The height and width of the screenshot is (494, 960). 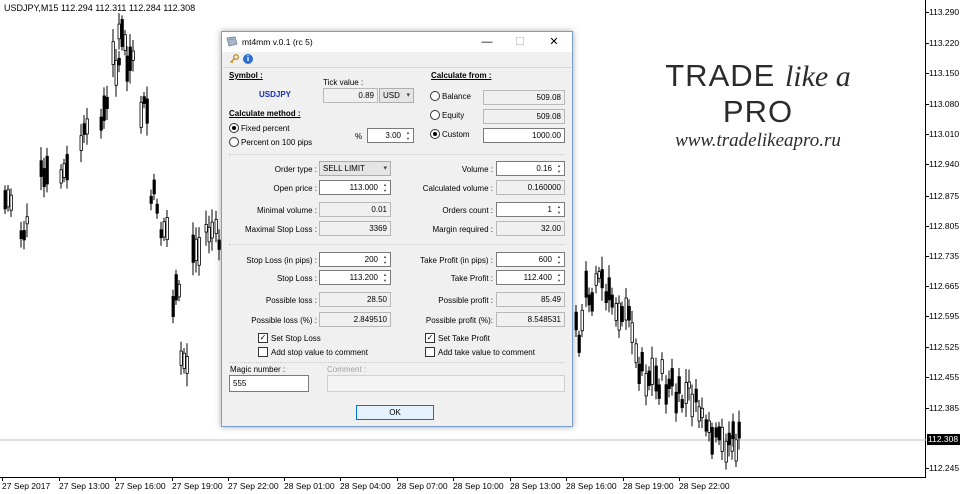 What do you see at coordinates (248, 59) in the screenshot?
I see `info-icon: i` at bounding box center [248, 59].